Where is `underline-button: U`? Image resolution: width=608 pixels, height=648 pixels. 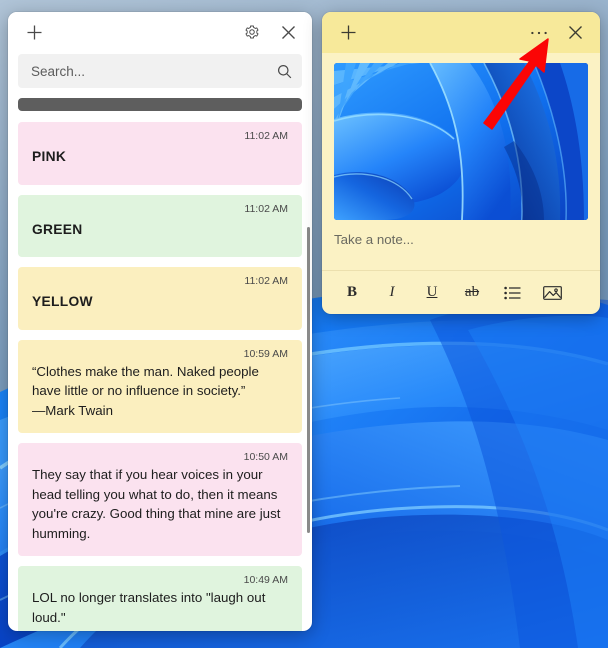 underline-button: U is located at coordinates (432, 293).